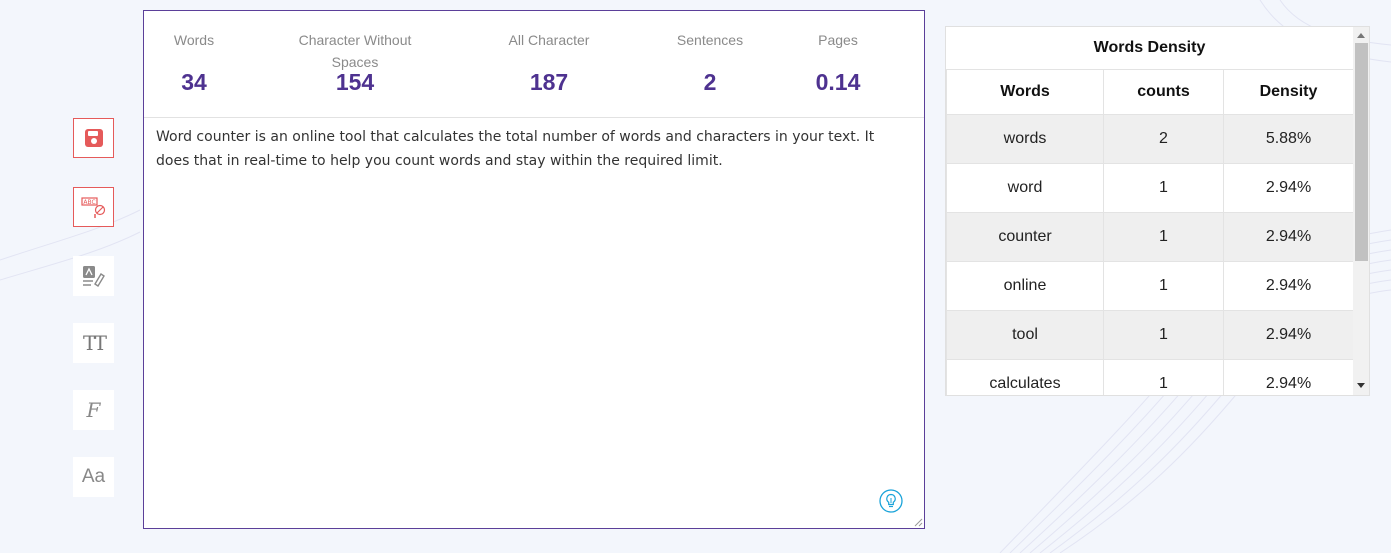 The width and height of the screenshot is (1391, 553). What do you see at coordinates (1163, 92) in the screenshot?
I see `column-header-counts: counts` at bounding box center [1163, 92].